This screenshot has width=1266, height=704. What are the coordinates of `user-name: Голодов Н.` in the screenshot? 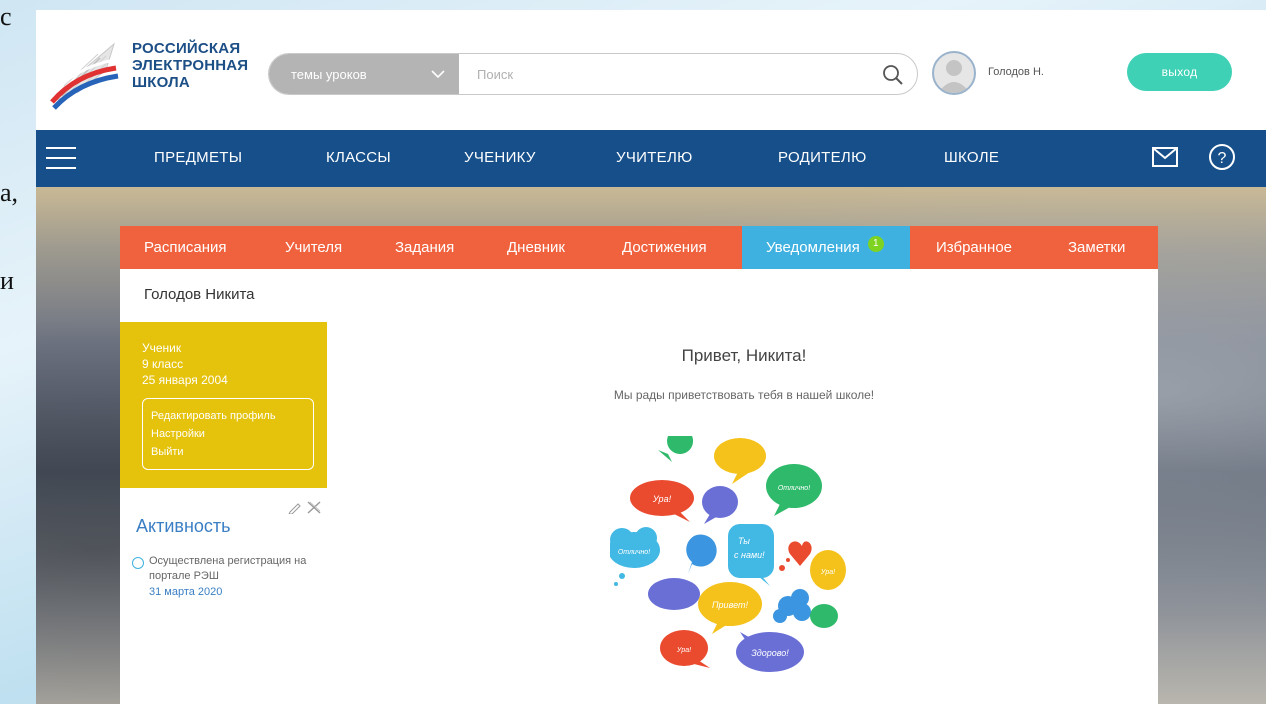 It's located at (1016, 72).